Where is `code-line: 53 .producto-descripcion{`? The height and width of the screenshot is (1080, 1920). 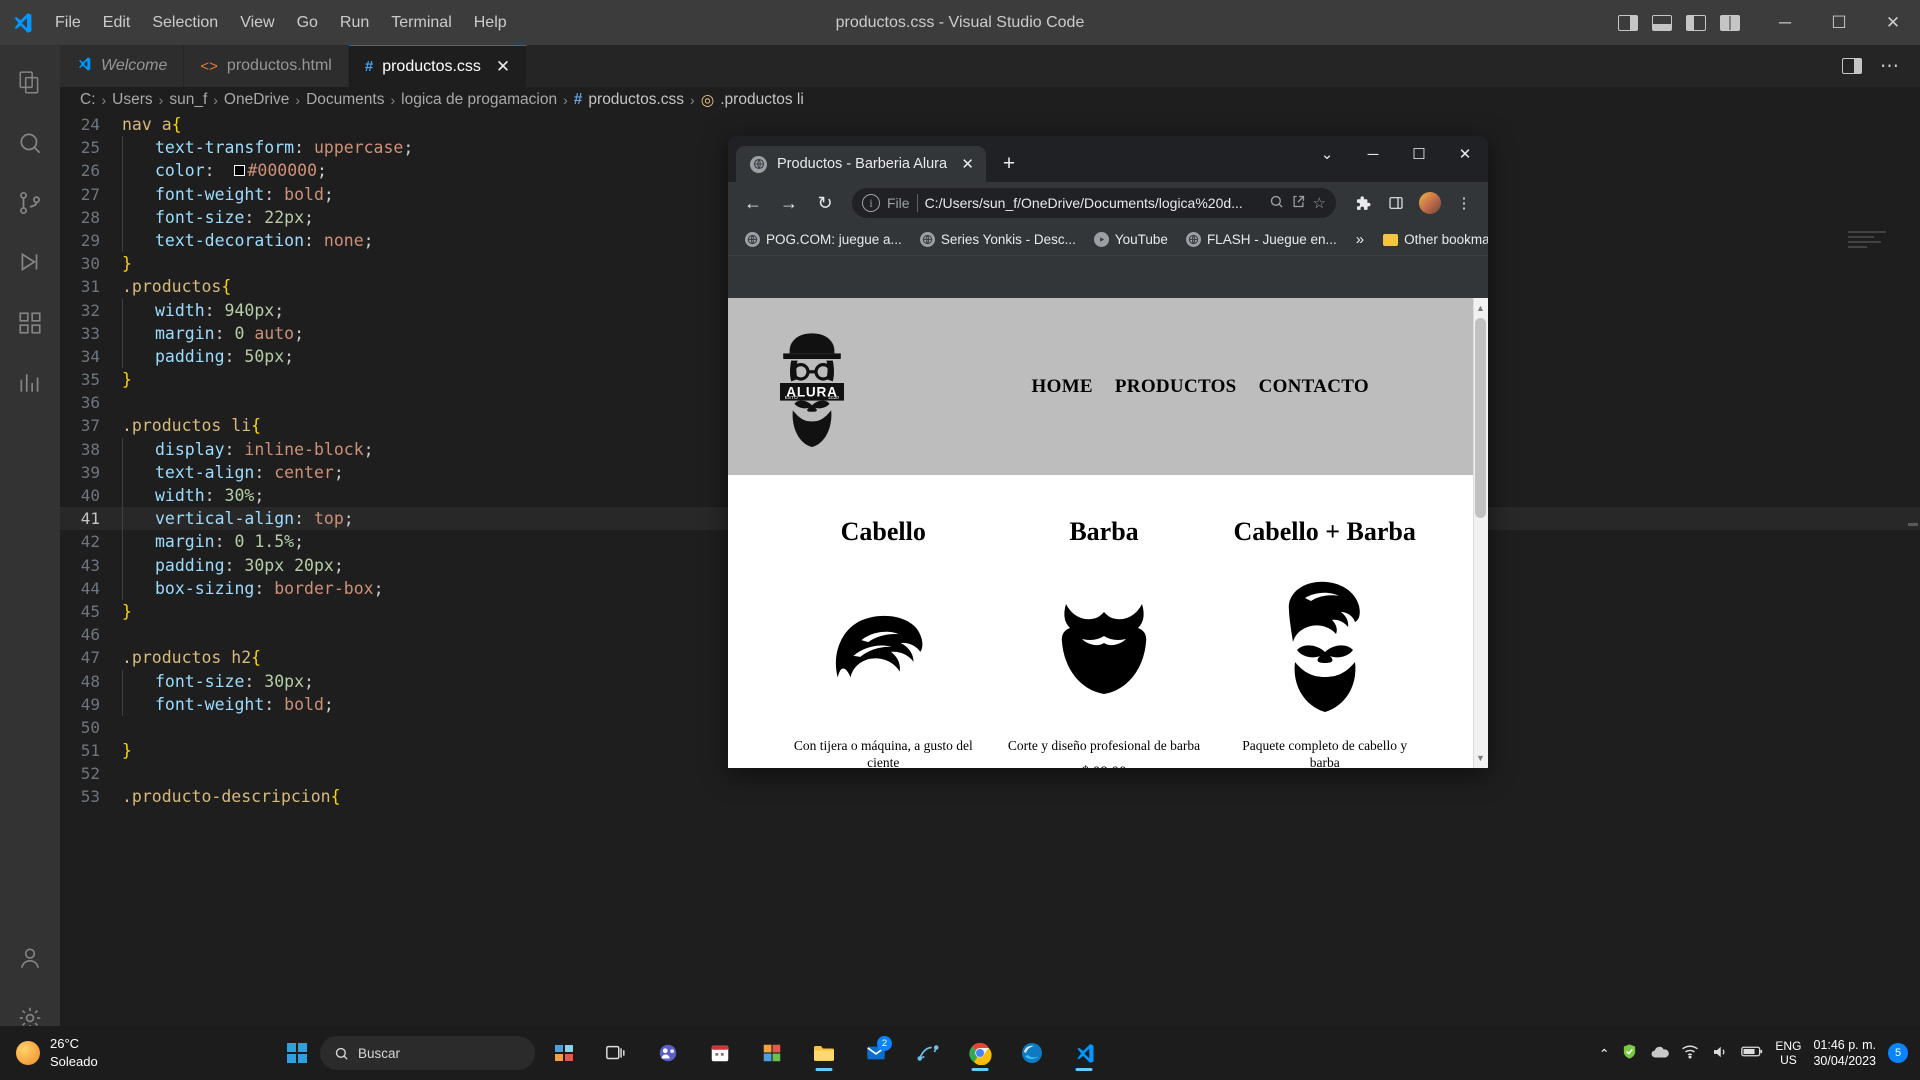
code-line: 53 .producto-descripcion{ is located at coordinates (990, 796).